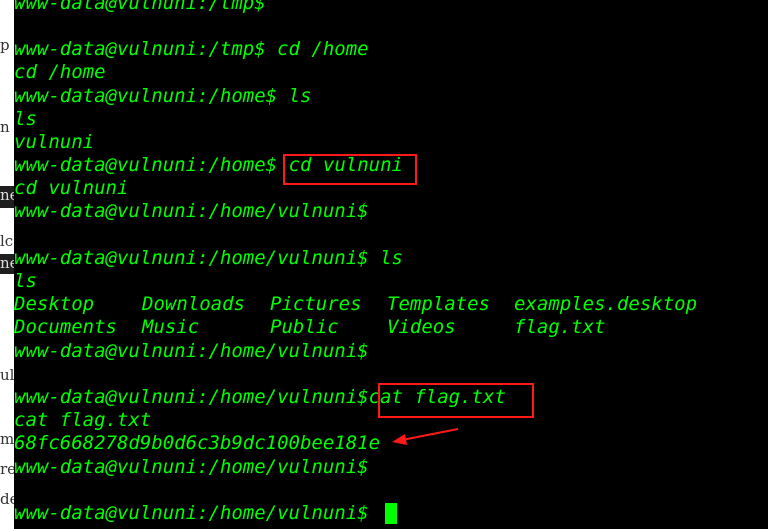 The image size is (768, 529). I want to click on listing-entry: Templates, so click(438, 304).